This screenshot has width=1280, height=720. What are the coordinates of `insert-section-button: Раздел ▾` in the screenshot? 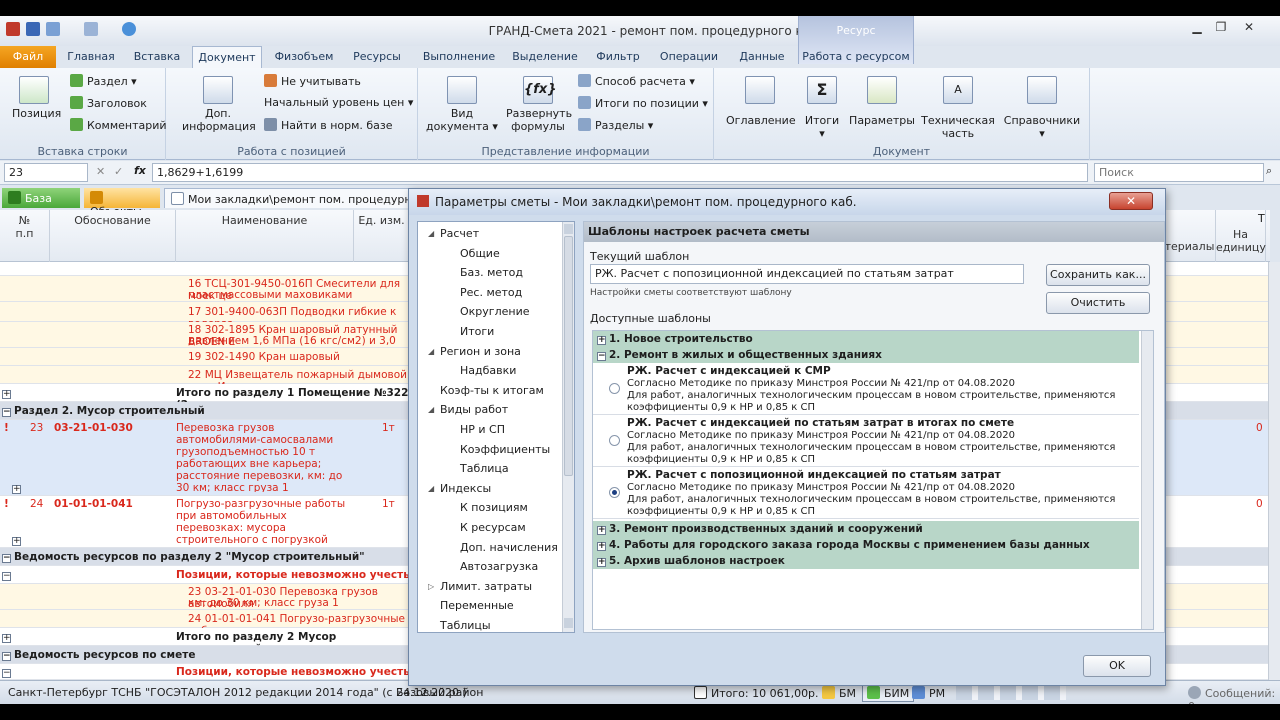 It's located at (103, 81).